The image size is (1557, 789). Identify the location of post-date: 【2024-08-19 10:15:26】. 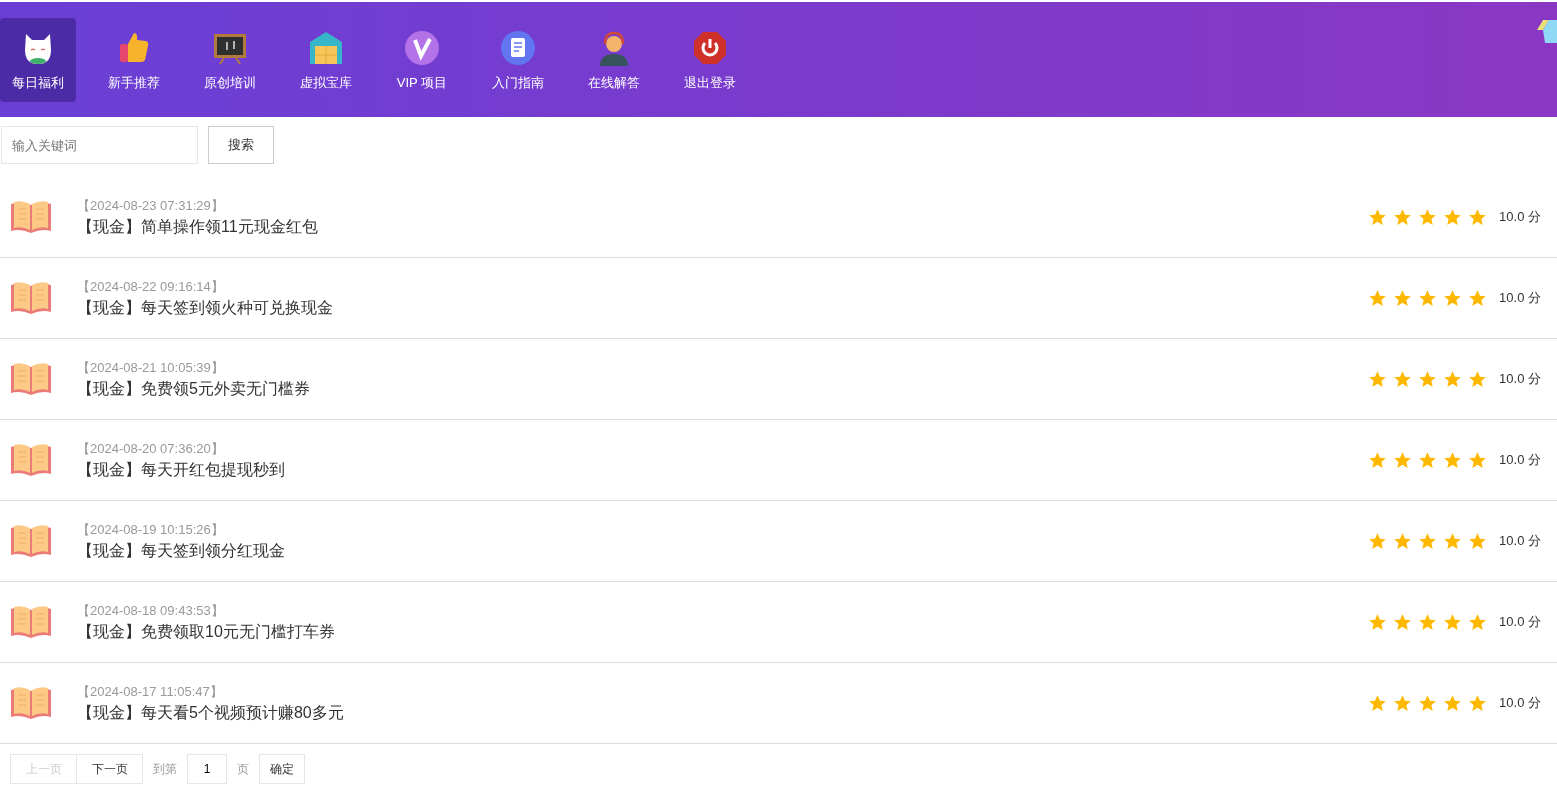
(151, 529).